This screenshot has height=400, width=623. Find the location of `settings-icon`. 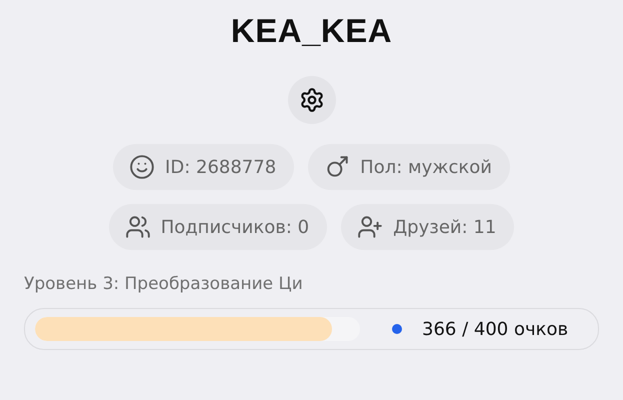

settings-icon is located at coordinates (311, 100).